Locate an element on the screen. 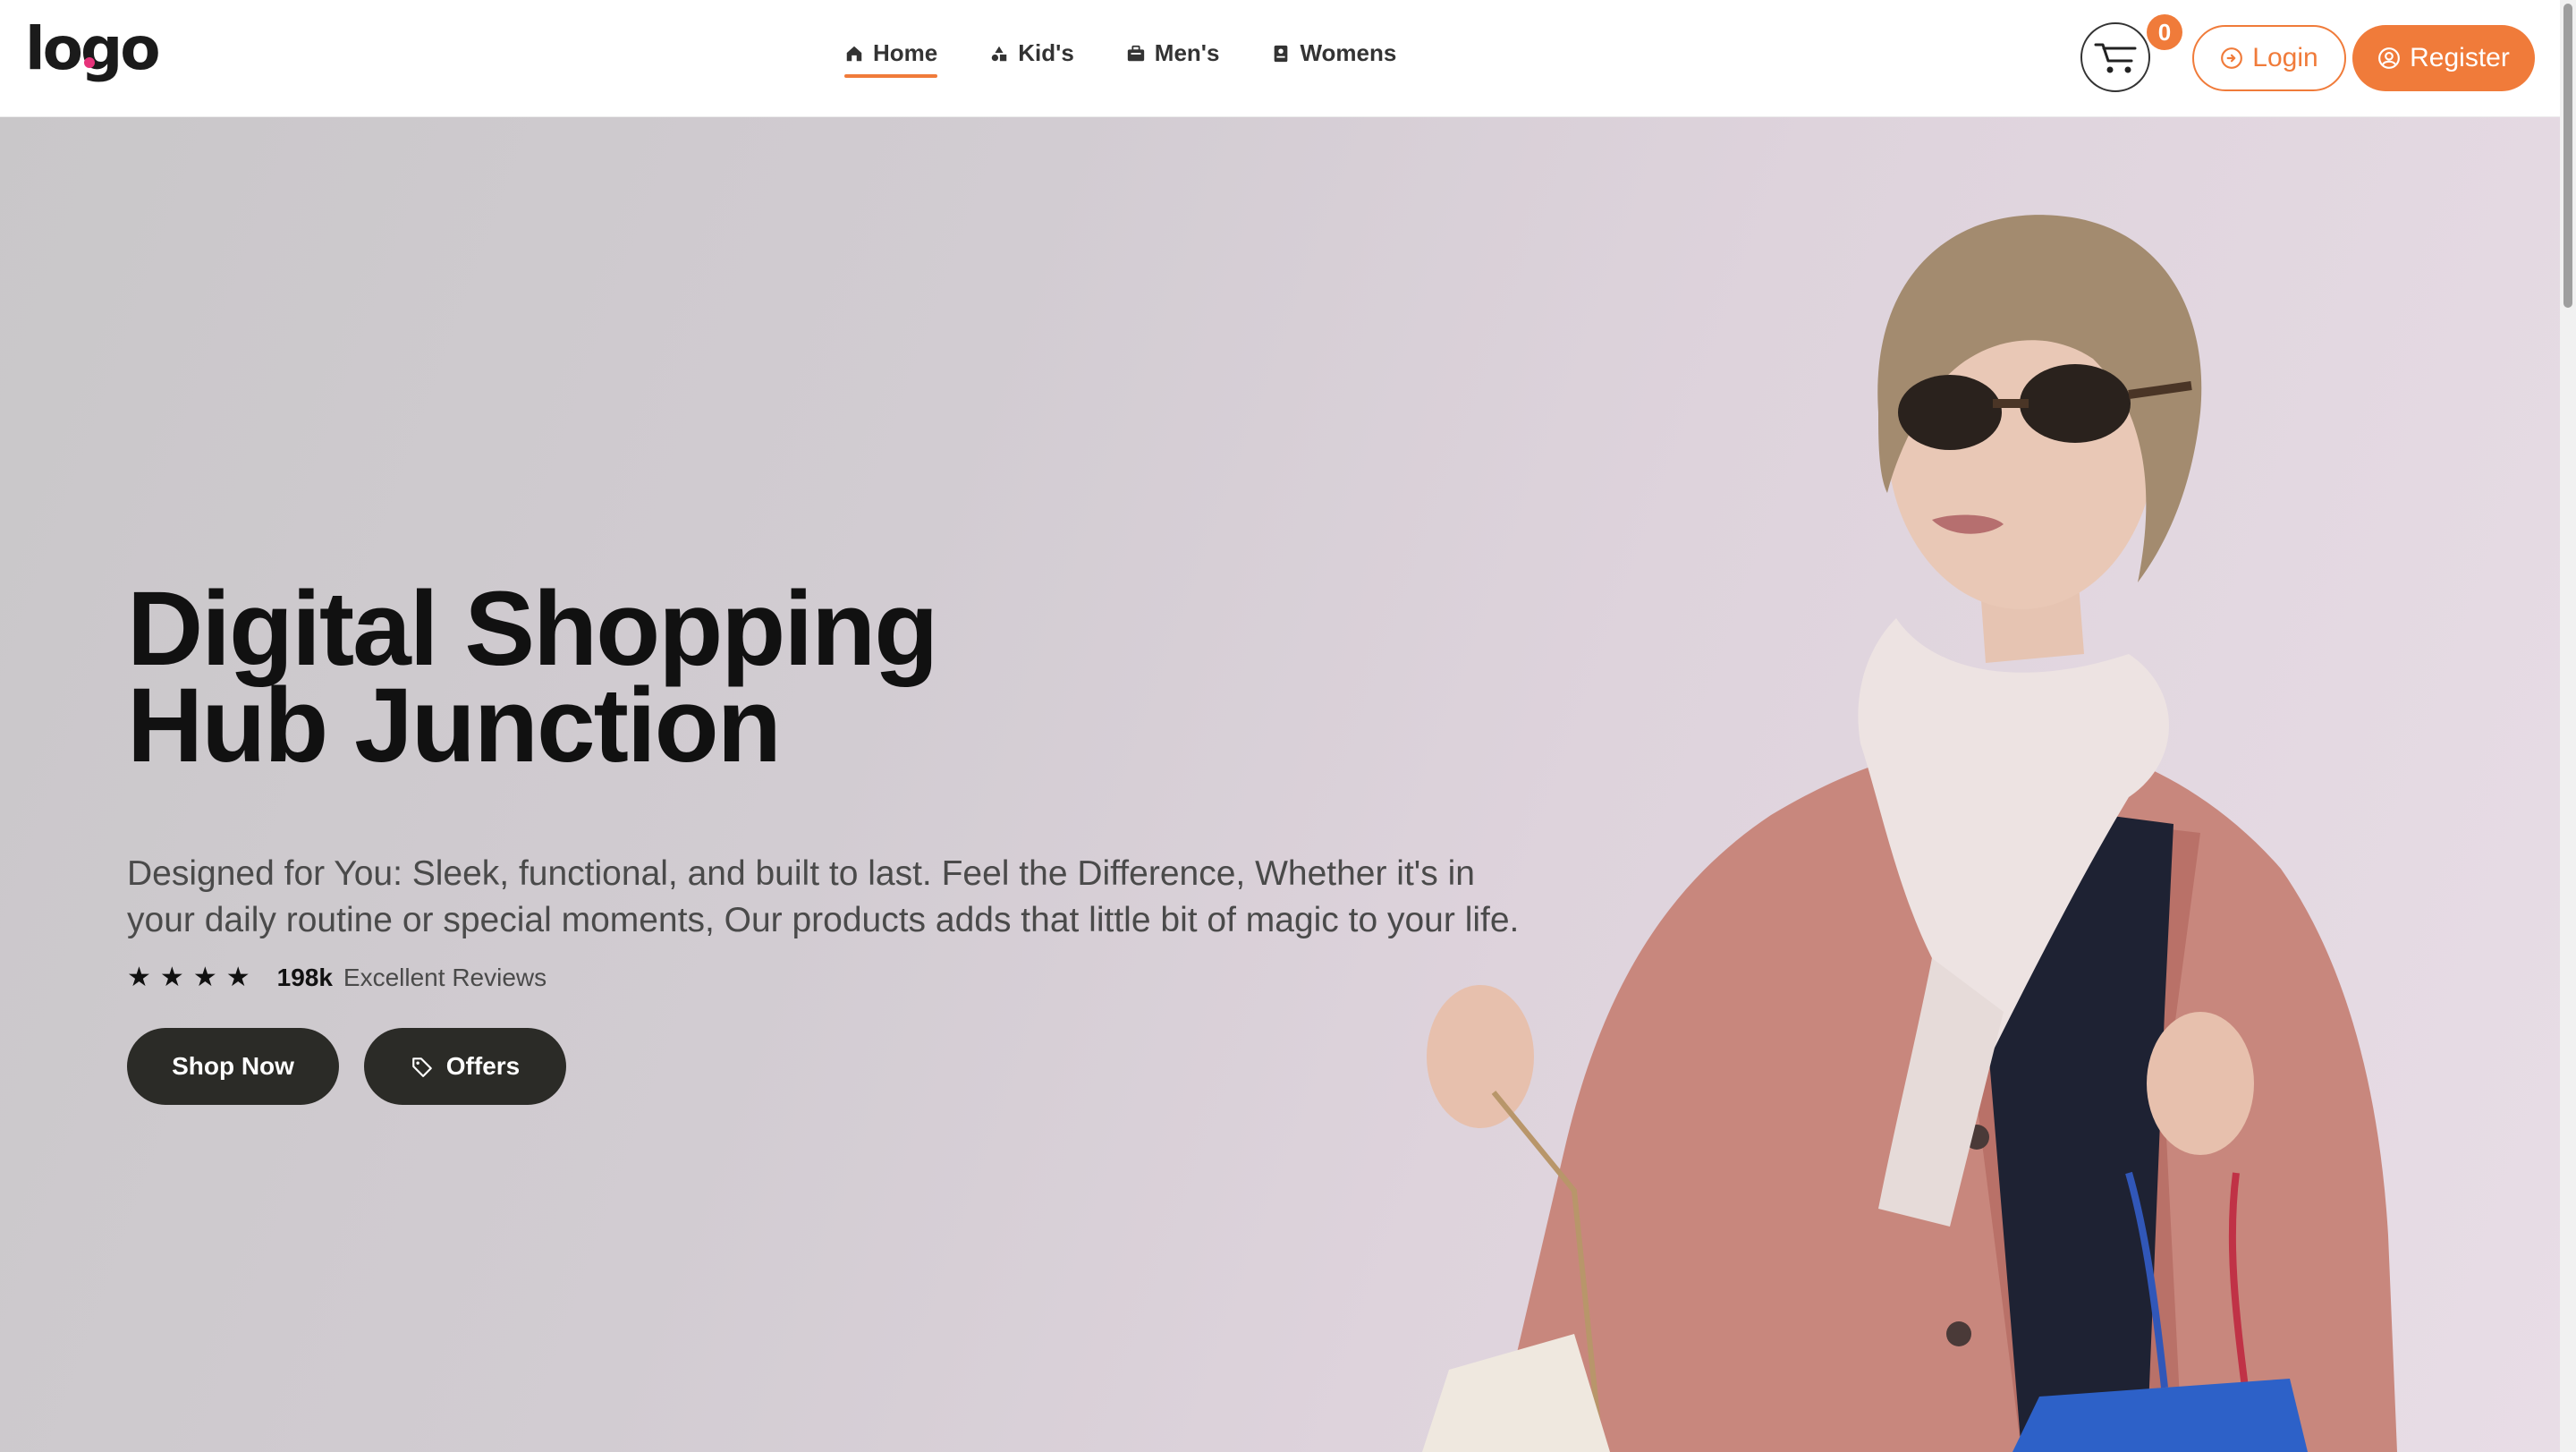 Image resolution: width=2576 pixels, height=1452 pixels. register-label: Register is located at coordinates (2460, 57).